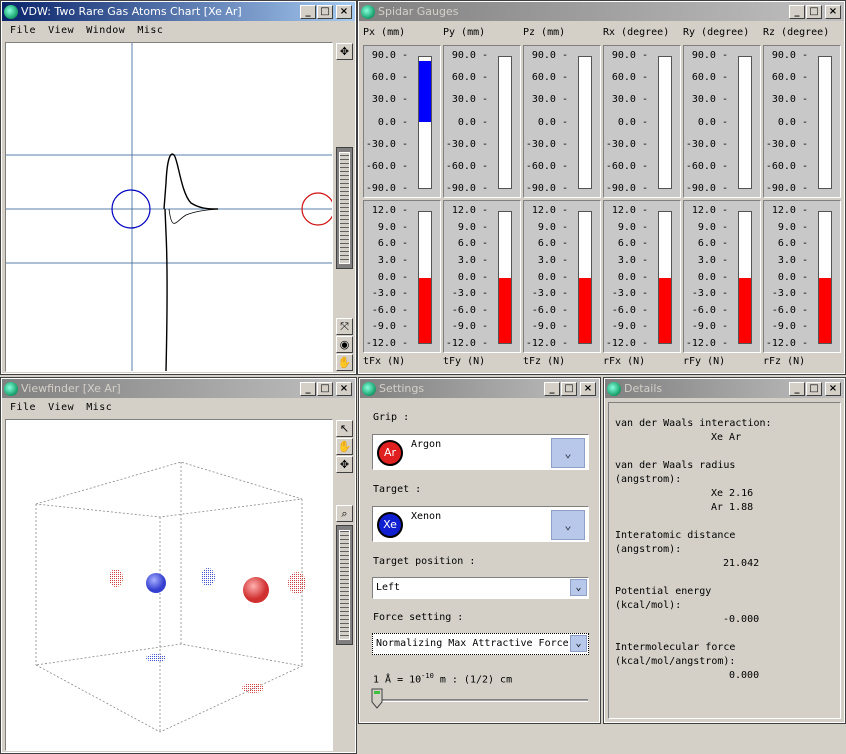 The height and width of the screenshot is (754, 846). I want to click on viewfinder-menu-bar: File View Misc, so click(178, 407).